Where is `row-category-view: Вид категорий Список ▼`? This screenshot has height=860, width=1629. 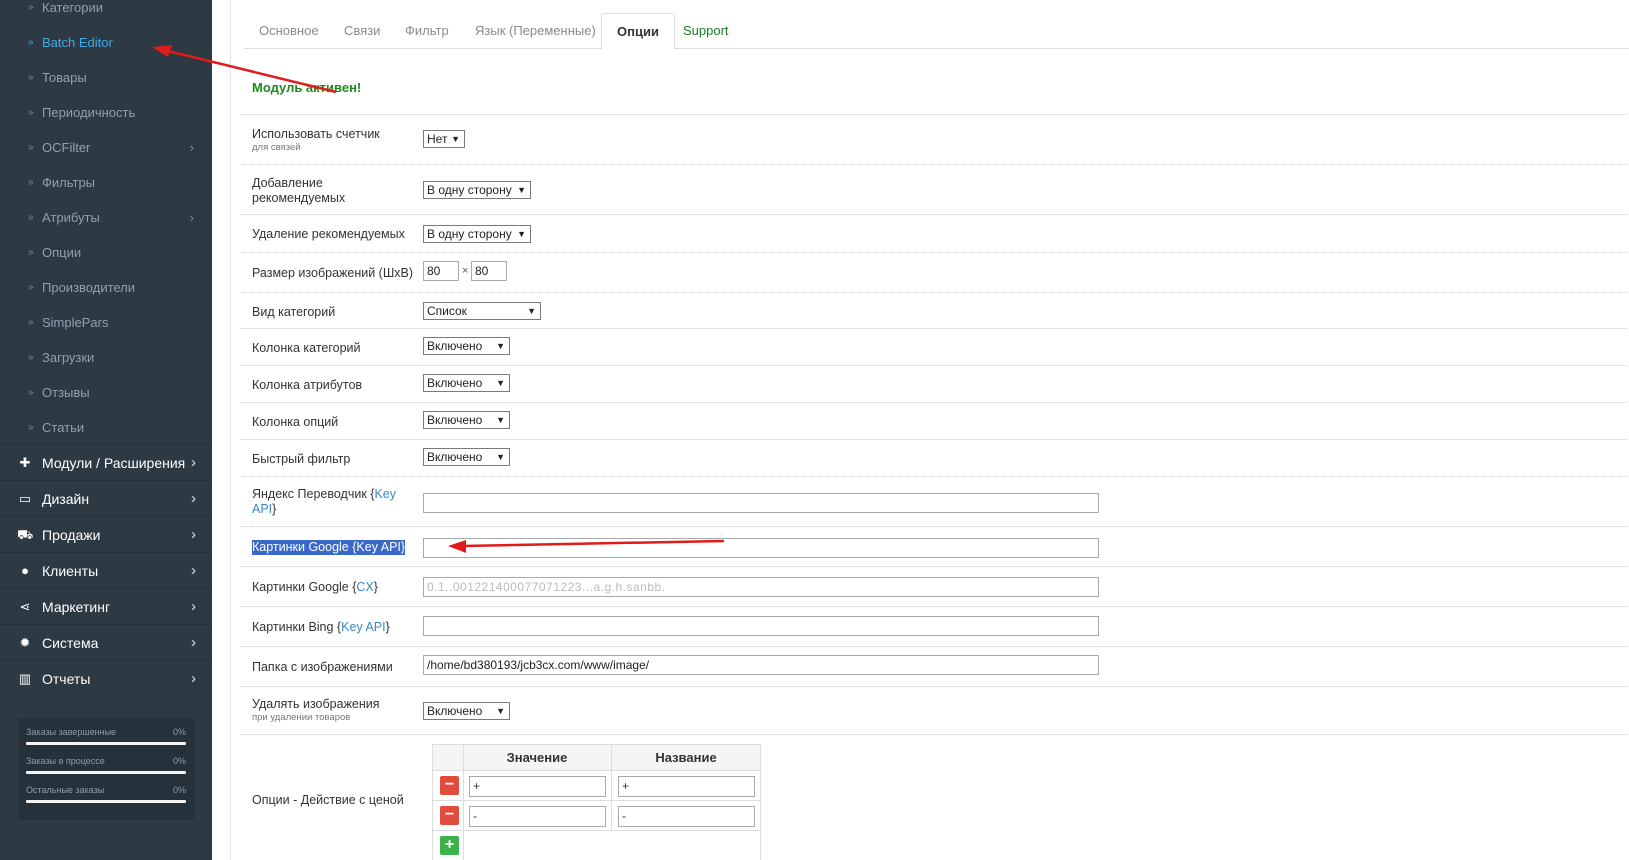
row-category-view: Вид категорий Список ▼ is located at coordinates (935, 310).